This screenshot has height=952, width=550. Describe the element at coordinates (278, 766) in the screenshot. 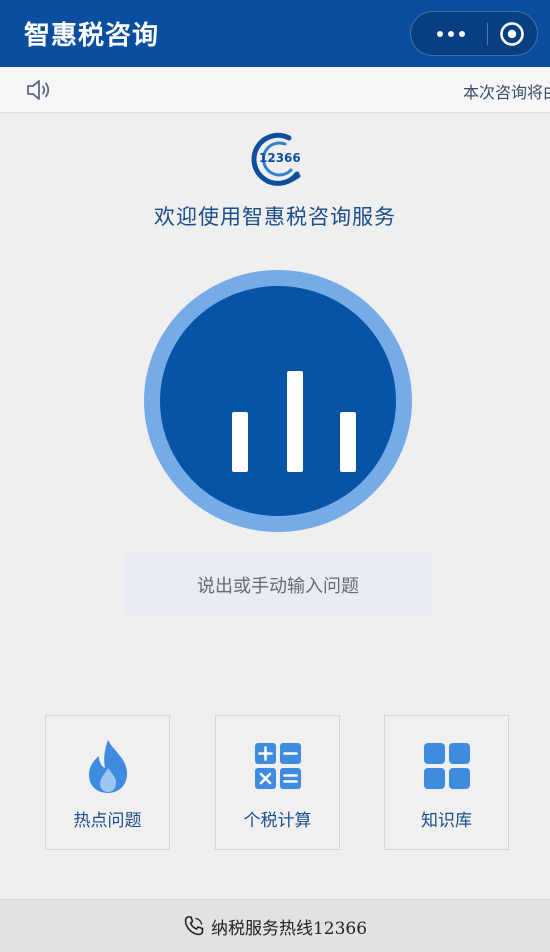

I see `calculator-icon` at that location.